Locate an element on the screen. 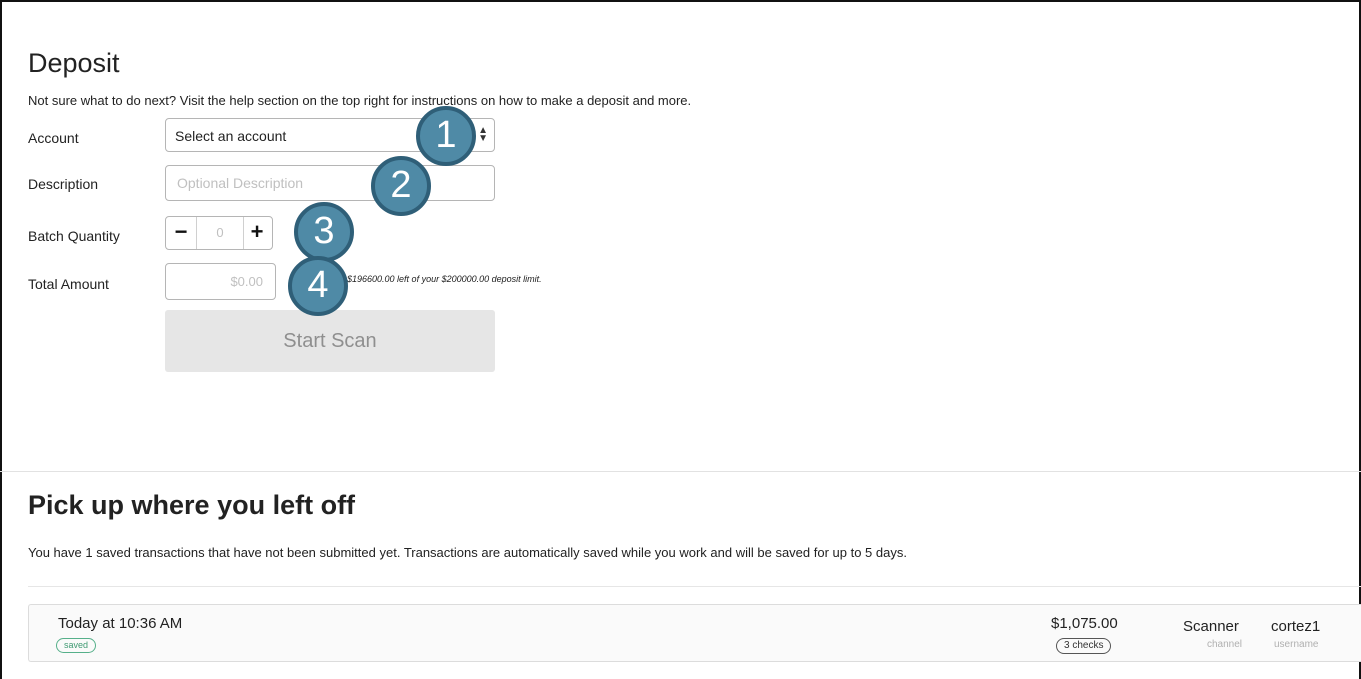 The width and height of the screenshot is (1361, 679). batch-quantity-label: Batch Quantity is located at coordinates (74, 236).